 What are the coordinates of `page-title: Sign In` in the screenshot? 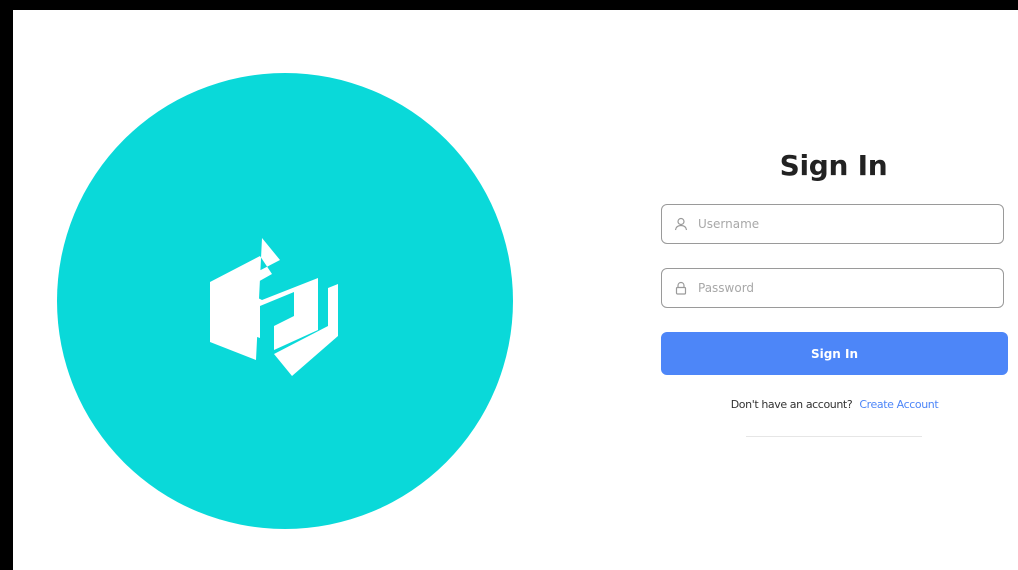 It's located at (833, 165).